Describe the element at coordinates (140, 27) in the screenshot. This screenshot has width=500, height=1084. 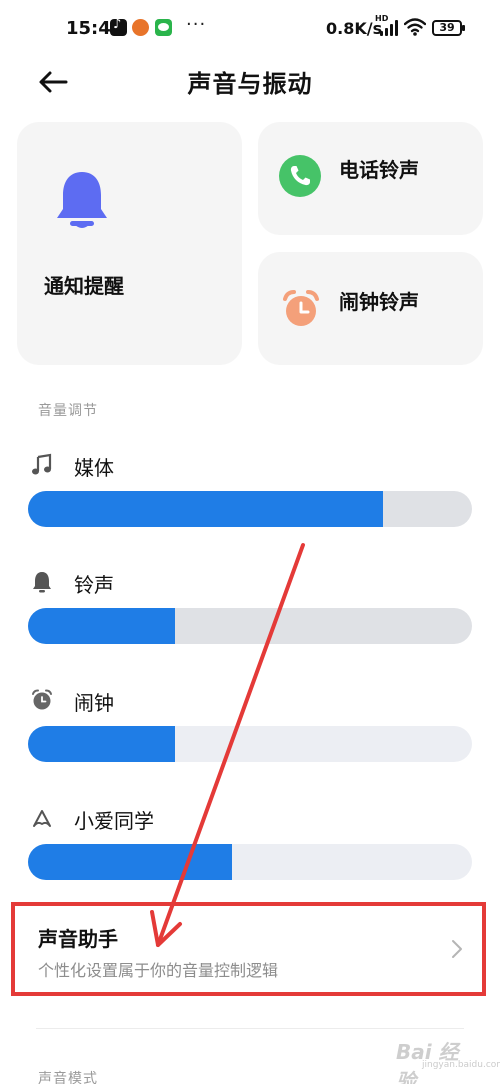
I see `pumpkin-app-icon` at that location.